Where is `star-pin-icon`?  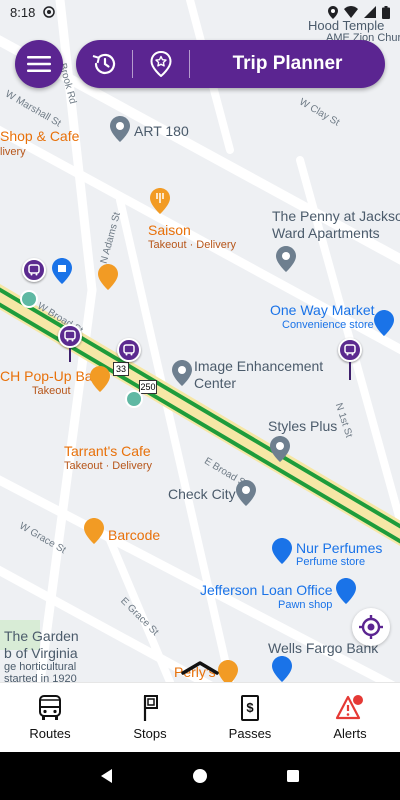
star-pin-icon is located at coordinates (161, 64).